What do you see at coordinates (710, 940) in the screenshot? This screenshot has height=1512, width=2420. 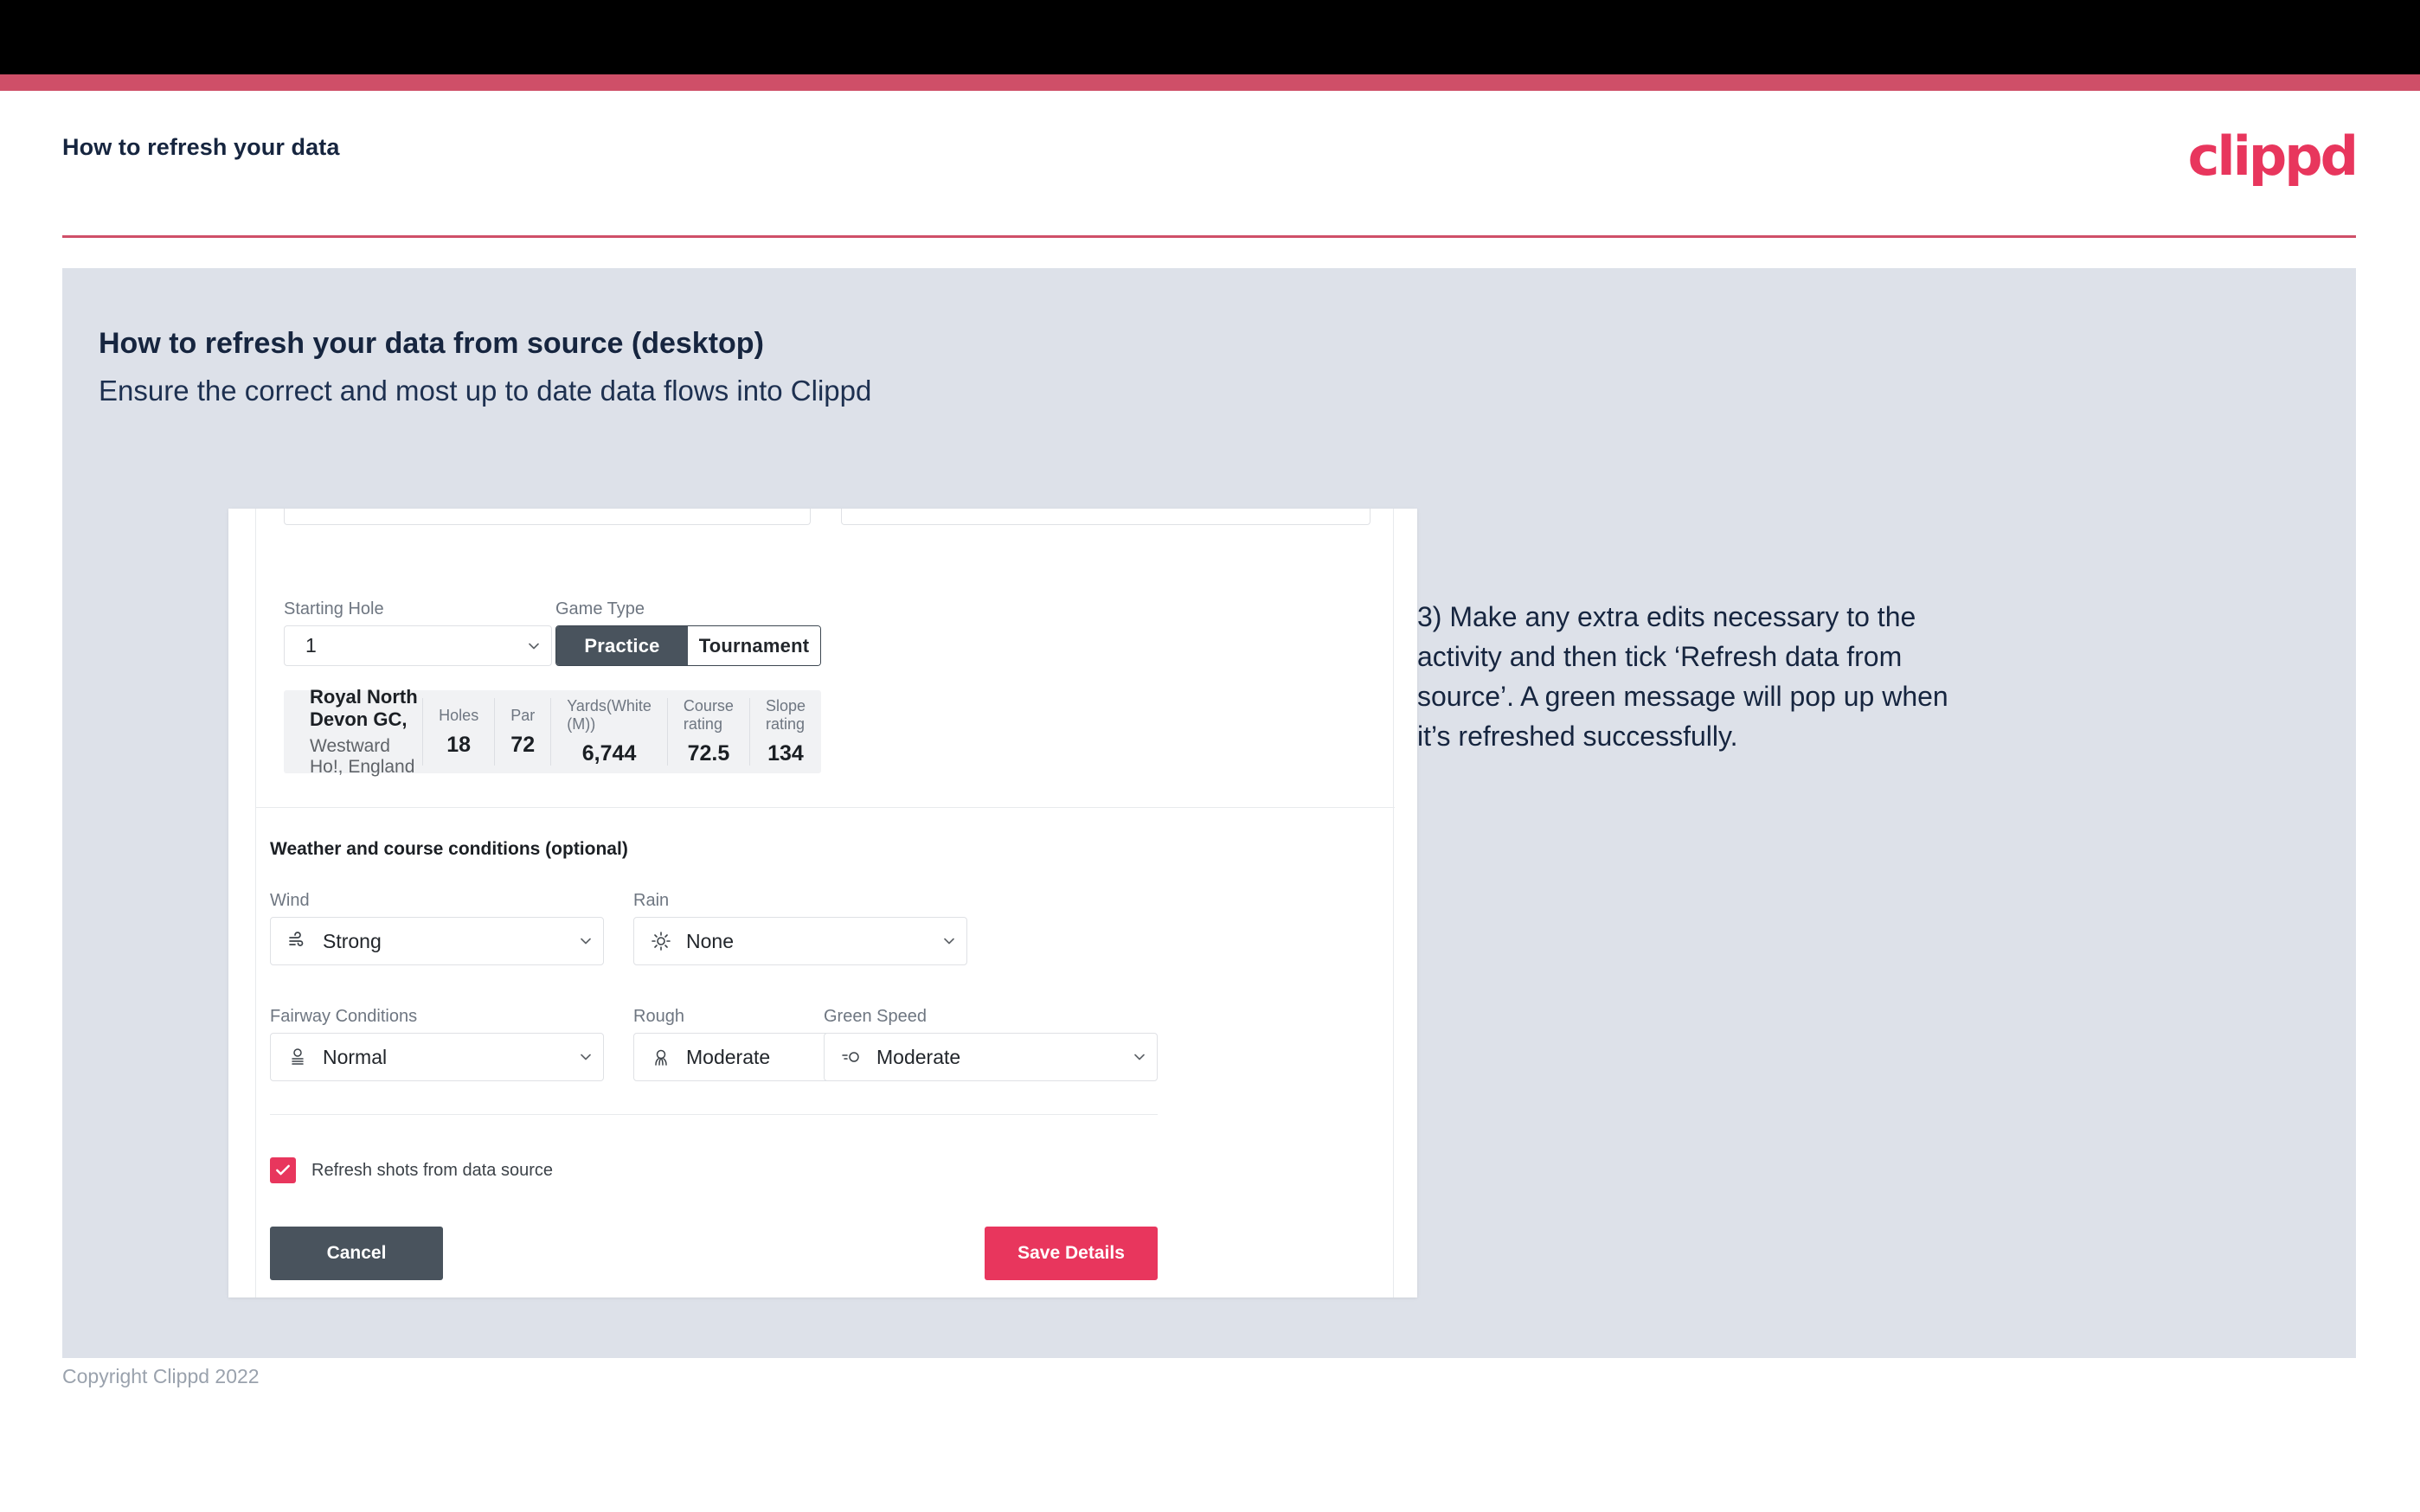 I see `rain-value: None` at bounding box center [710, 940].